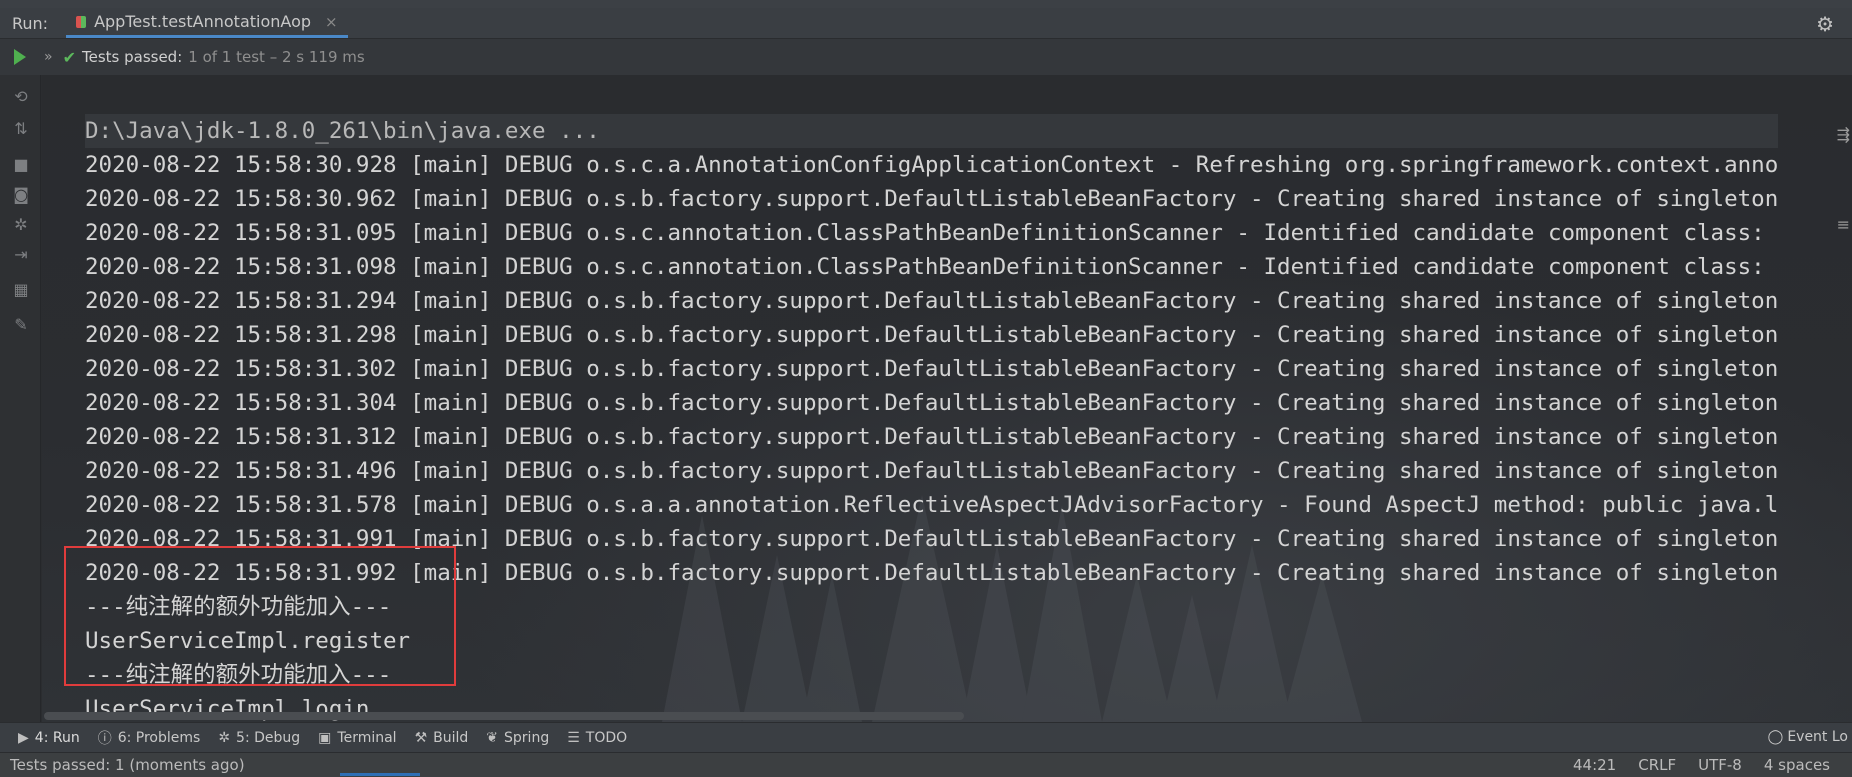 The height and width of the screenshot is (777, 1852). I want to click on checkmark-icon: ✔, so click(69, 57).